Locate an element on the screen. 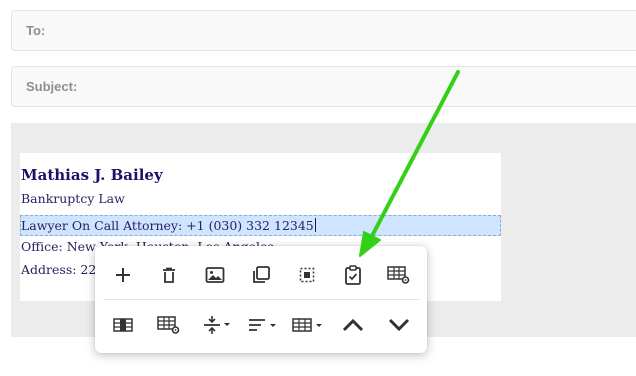 Image resolution: width=636 pixels, height=376 pixels. select-all-icon is located at coordinates (307, 275).